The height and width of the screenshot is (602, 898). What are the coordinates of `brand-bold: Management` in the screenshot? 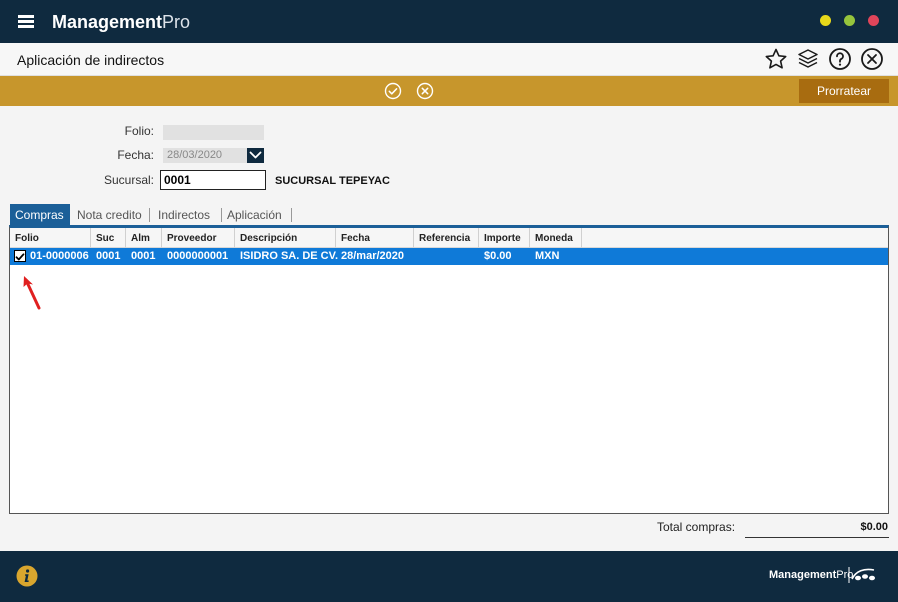 It's located at (107, 22).